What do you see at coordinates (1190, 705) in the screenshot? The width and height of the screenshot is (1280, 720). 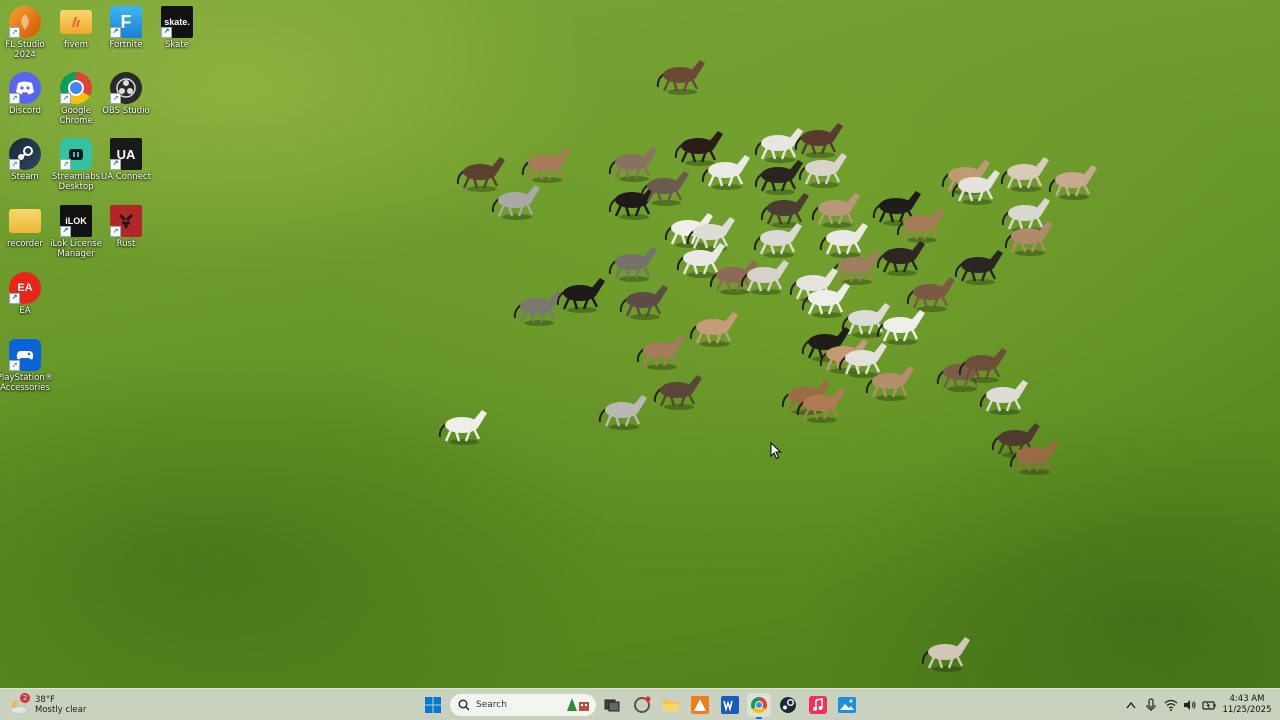 I see `volume-icon` at bounding box center [1190, 705].